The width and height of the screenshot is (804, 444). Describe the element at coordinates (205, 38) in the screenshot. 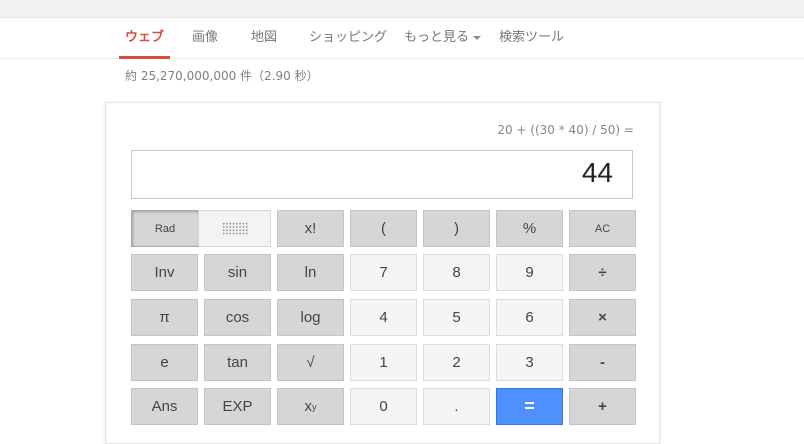

I see `tab-images: 画像` at that location.